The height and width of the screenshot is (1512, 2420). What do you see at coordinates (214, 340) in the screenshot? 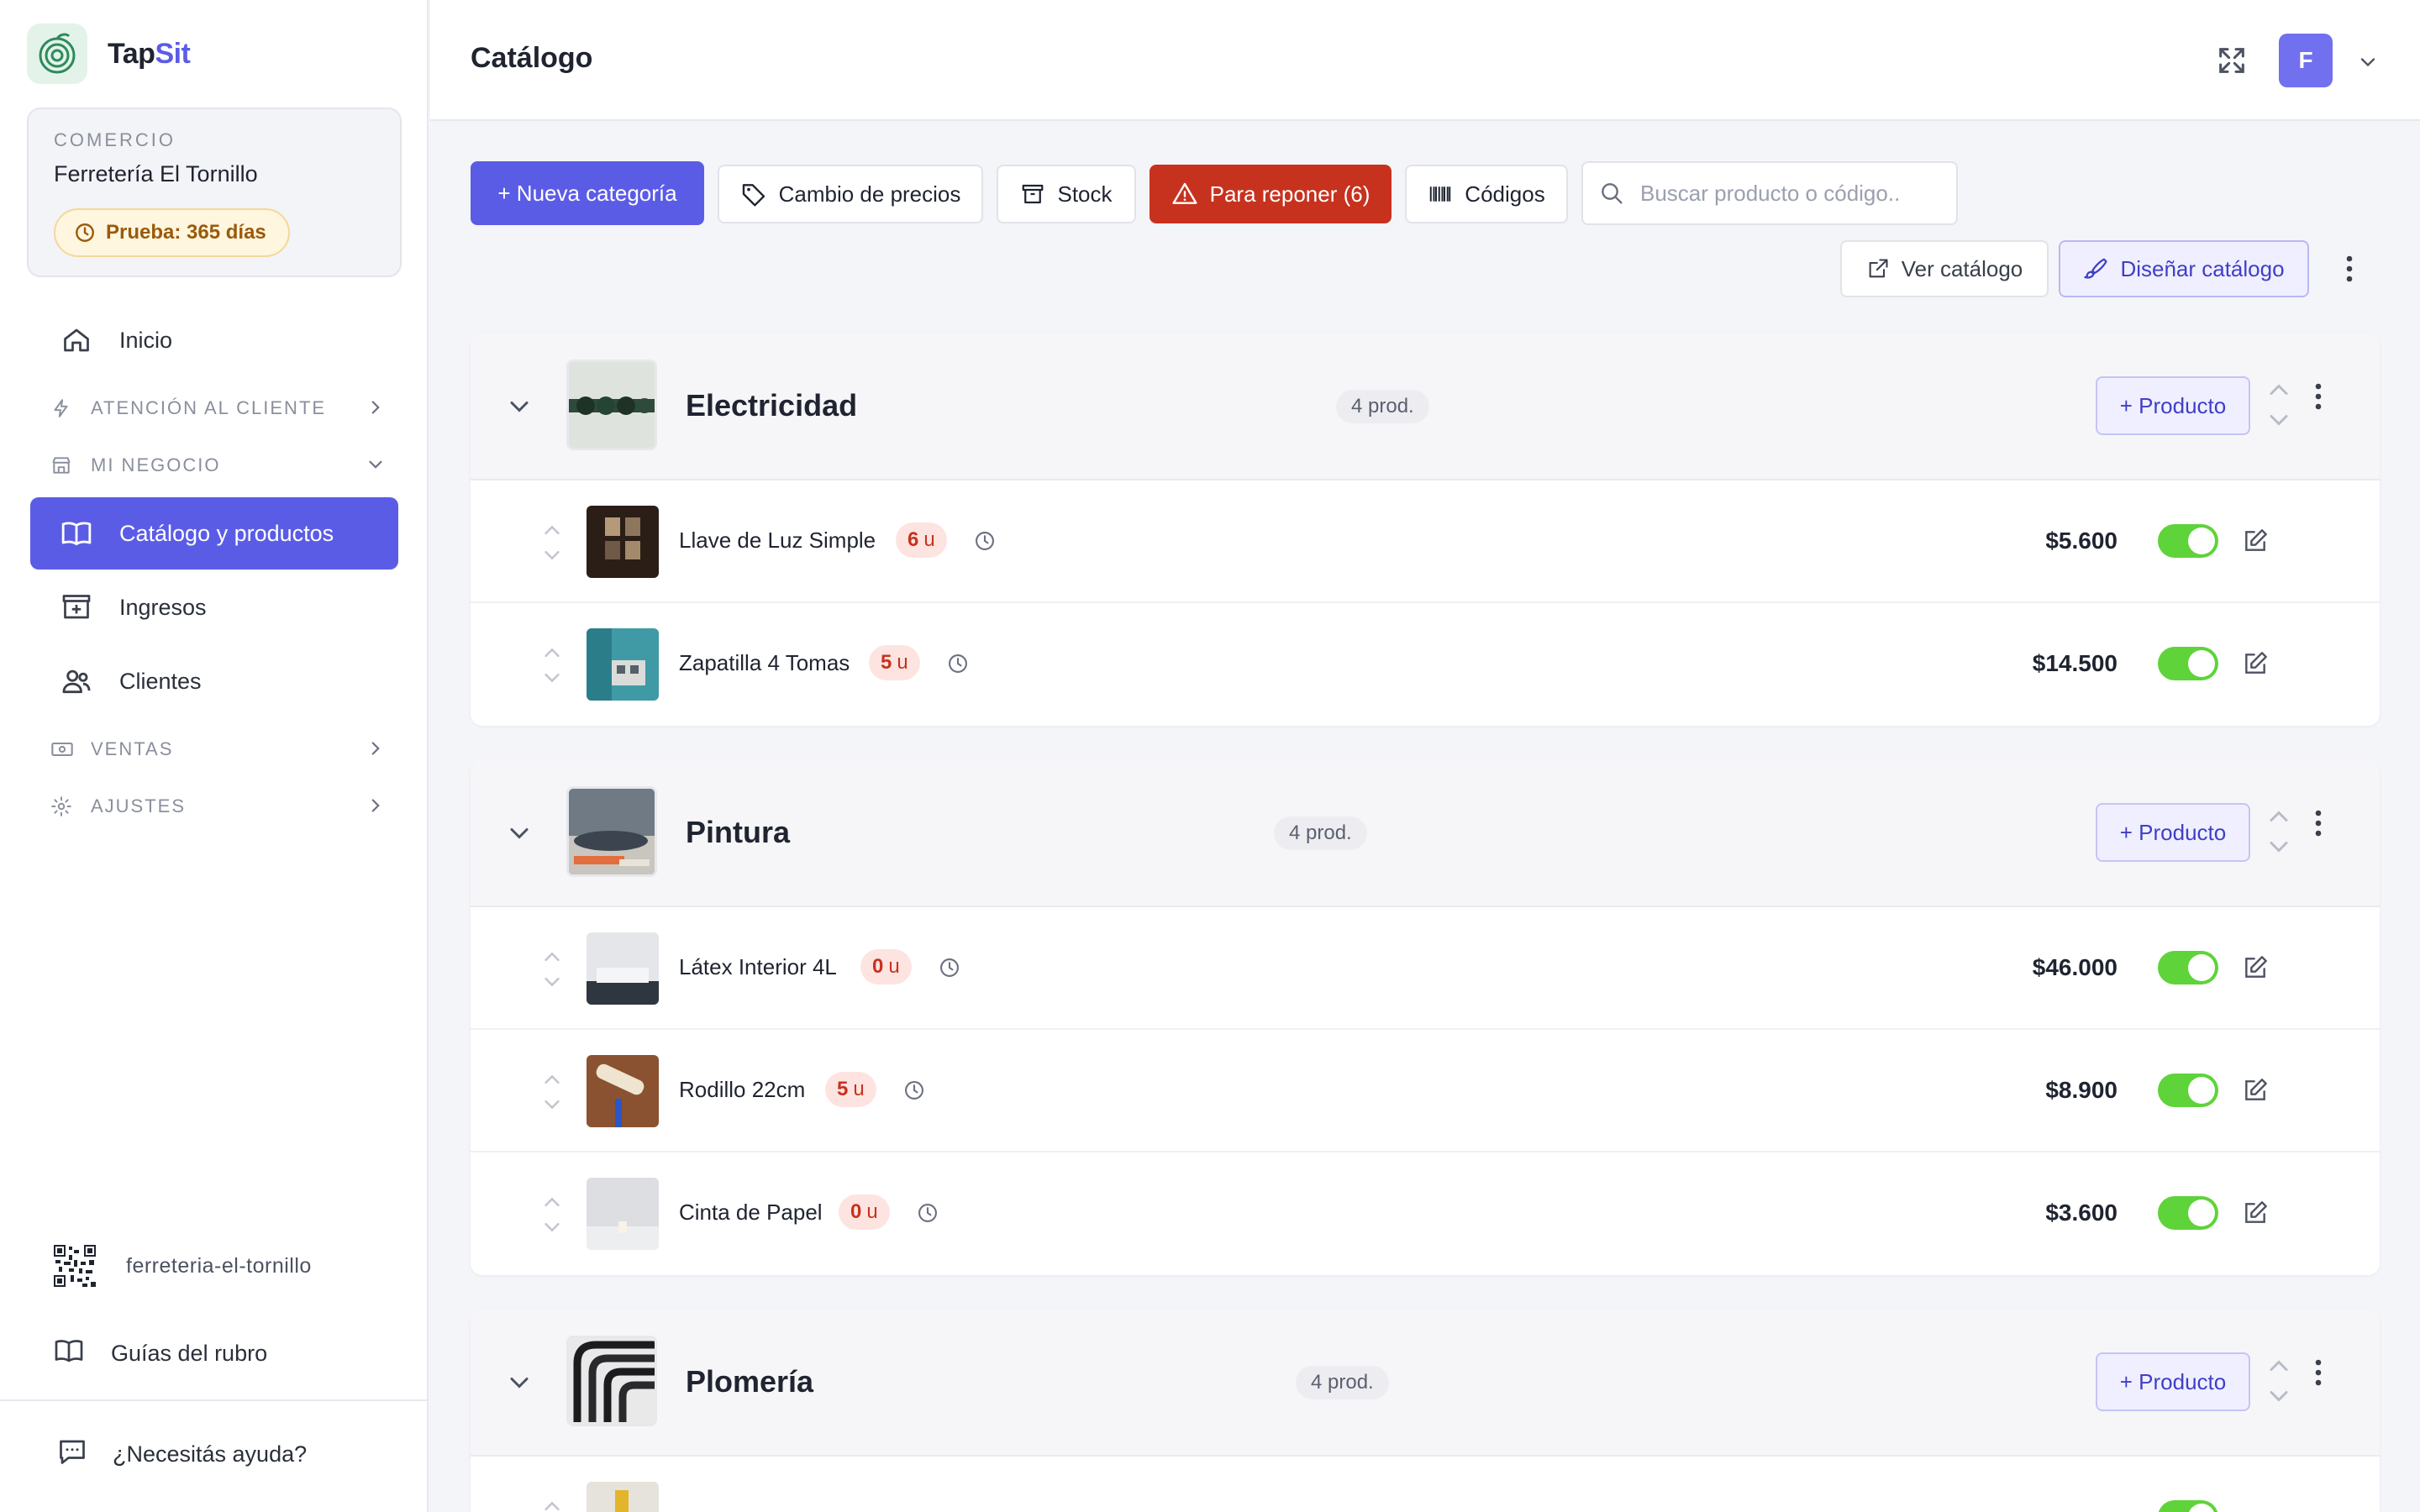
I see `sidebar-item-home: Inicio` at bounding box center [214, 340].